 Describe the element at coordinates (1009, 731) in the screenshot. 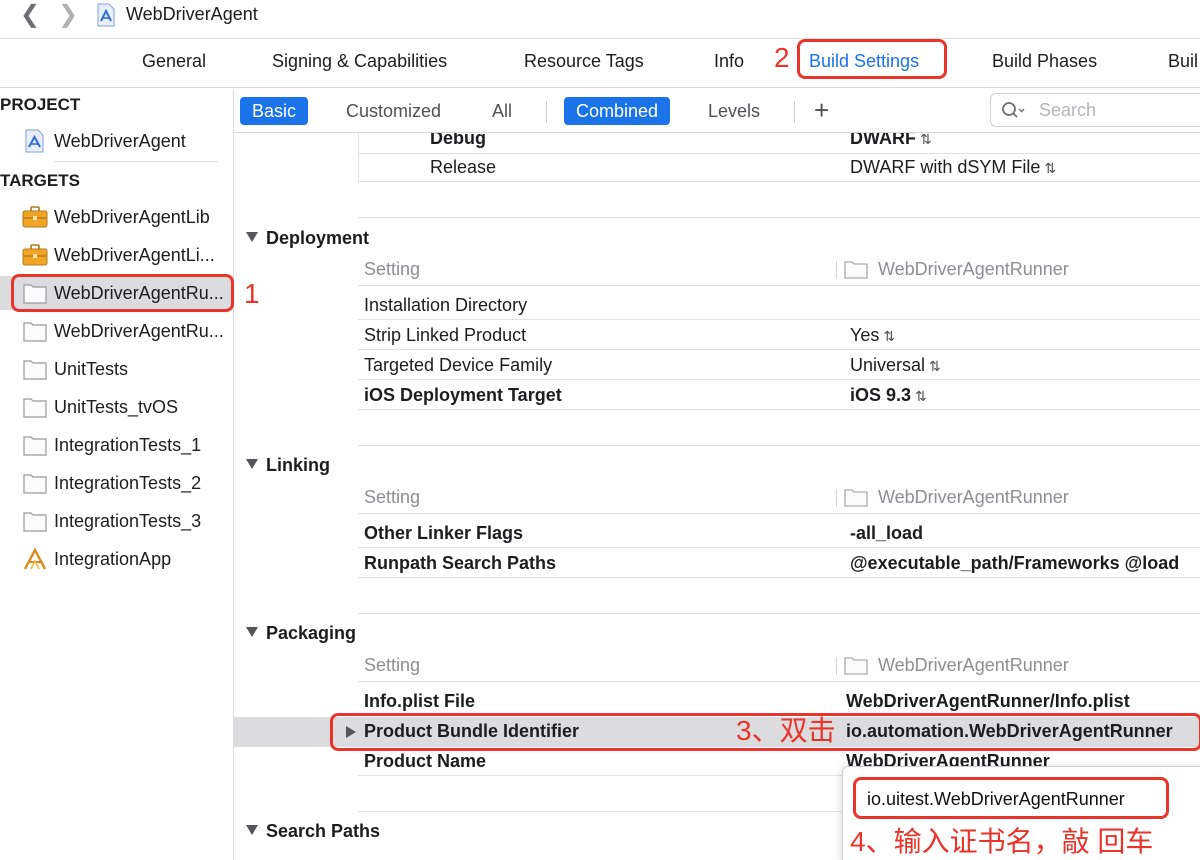

I see `setting-value: io.automation.WebDriverAgentRunner` at that location.